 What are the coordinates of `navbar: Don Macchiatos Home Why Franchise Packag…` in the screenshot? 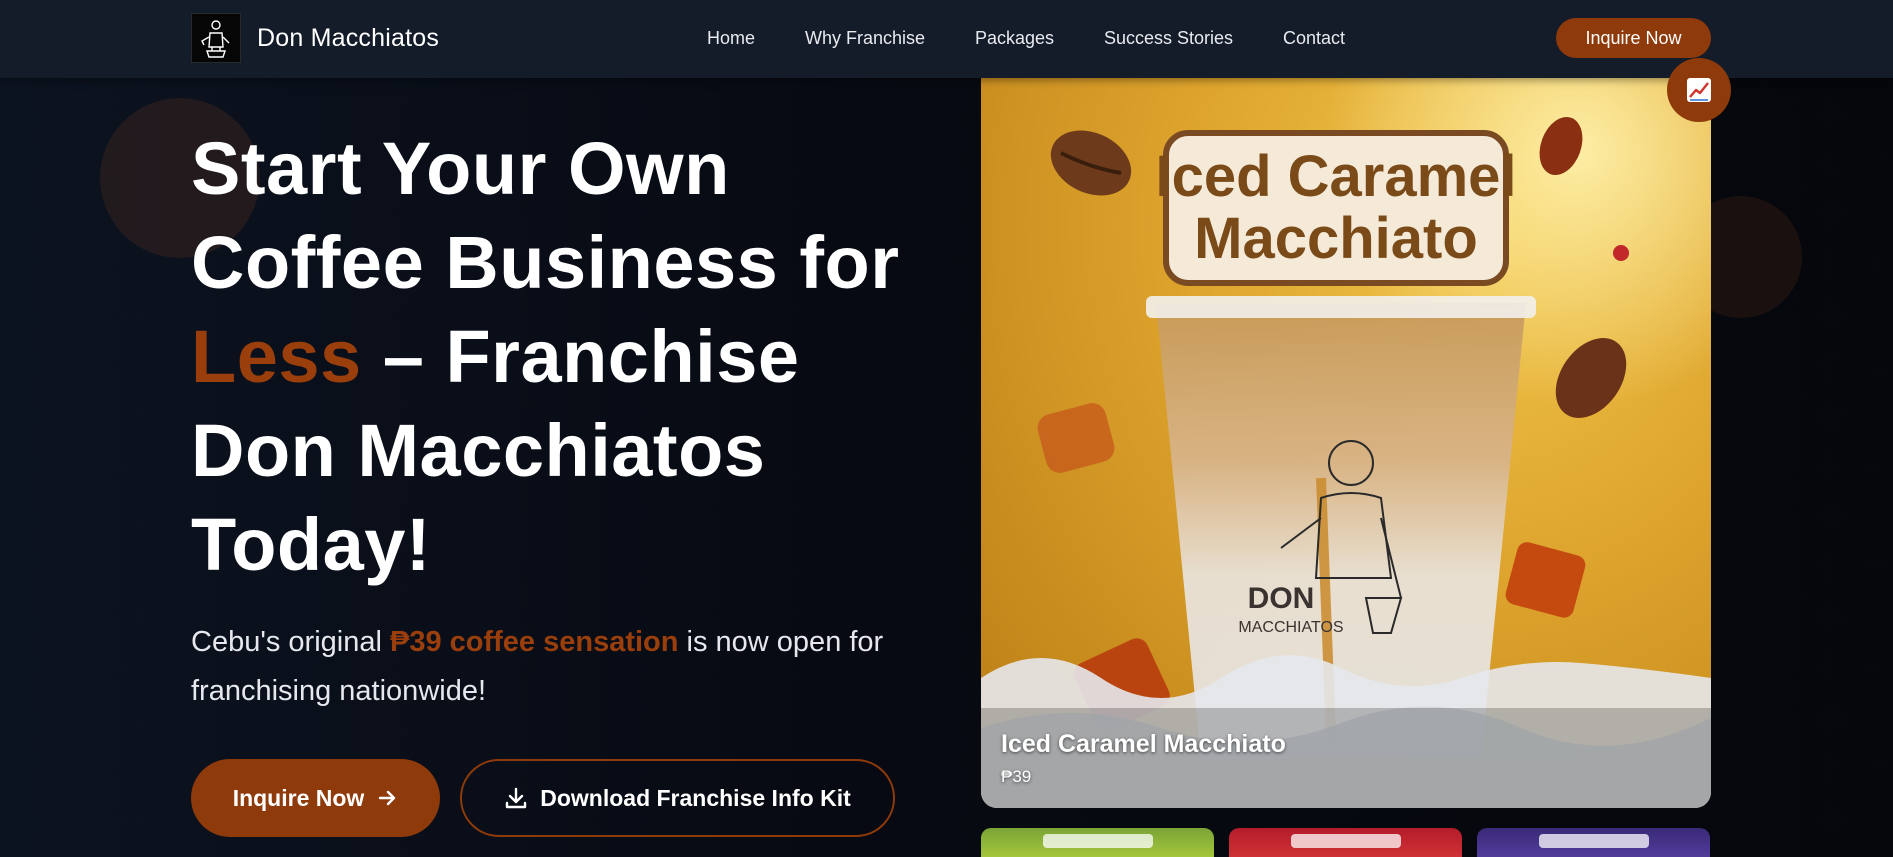 It's located at (946, 39).